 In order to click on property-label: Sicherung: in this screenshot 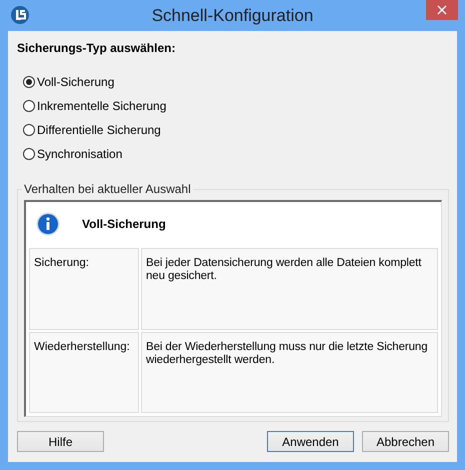, I will do `click(84, 289)`.